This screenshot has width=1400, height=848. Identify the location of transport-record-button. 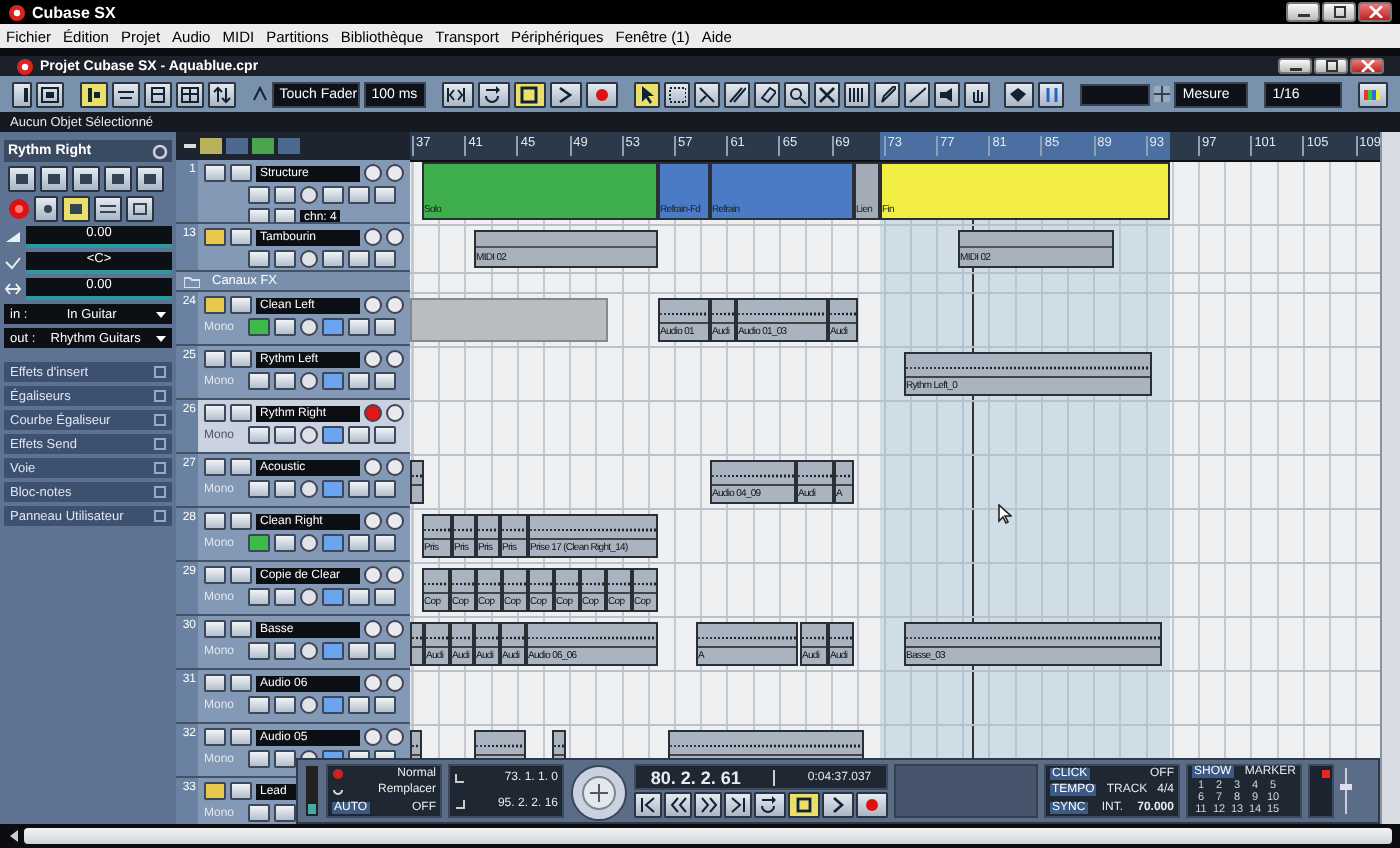
(872, 805).